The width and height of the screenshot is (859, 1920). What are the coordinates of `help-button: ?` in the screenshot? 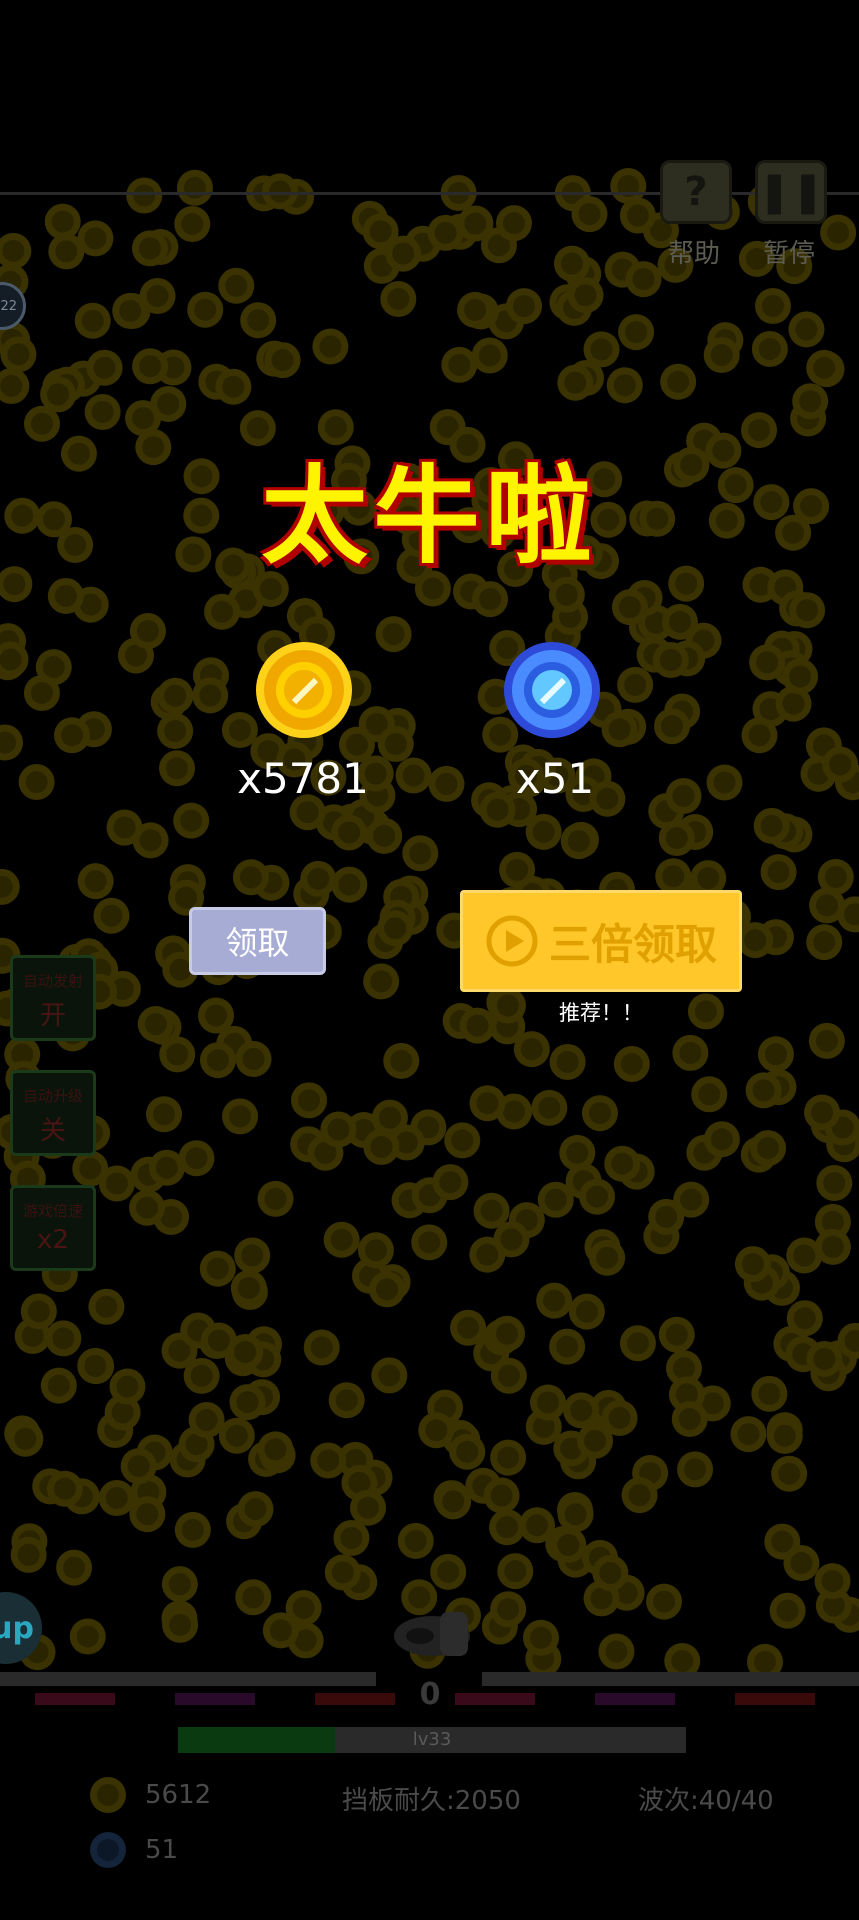 It's located at (696, 192).